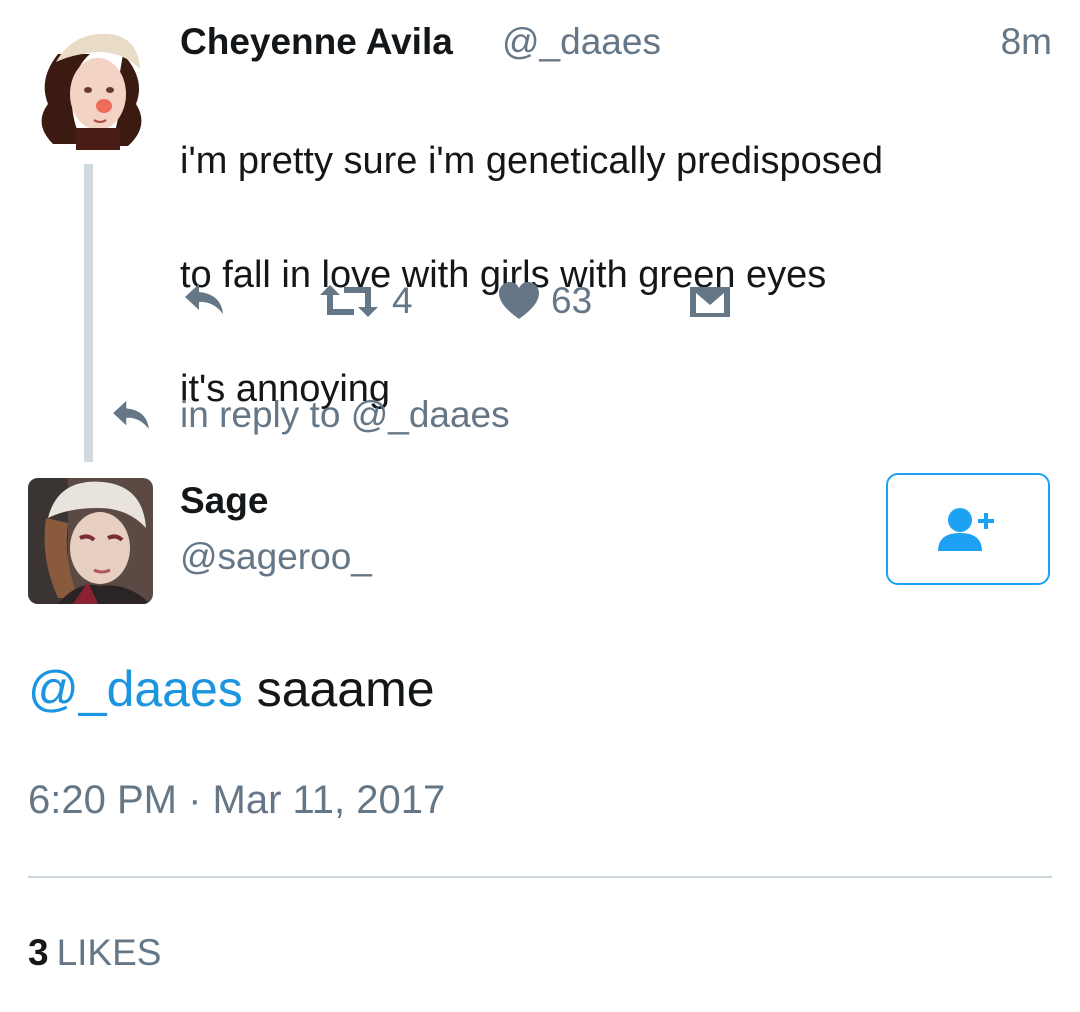  I want to click on avatar-cheyenne, so click(91, 87).